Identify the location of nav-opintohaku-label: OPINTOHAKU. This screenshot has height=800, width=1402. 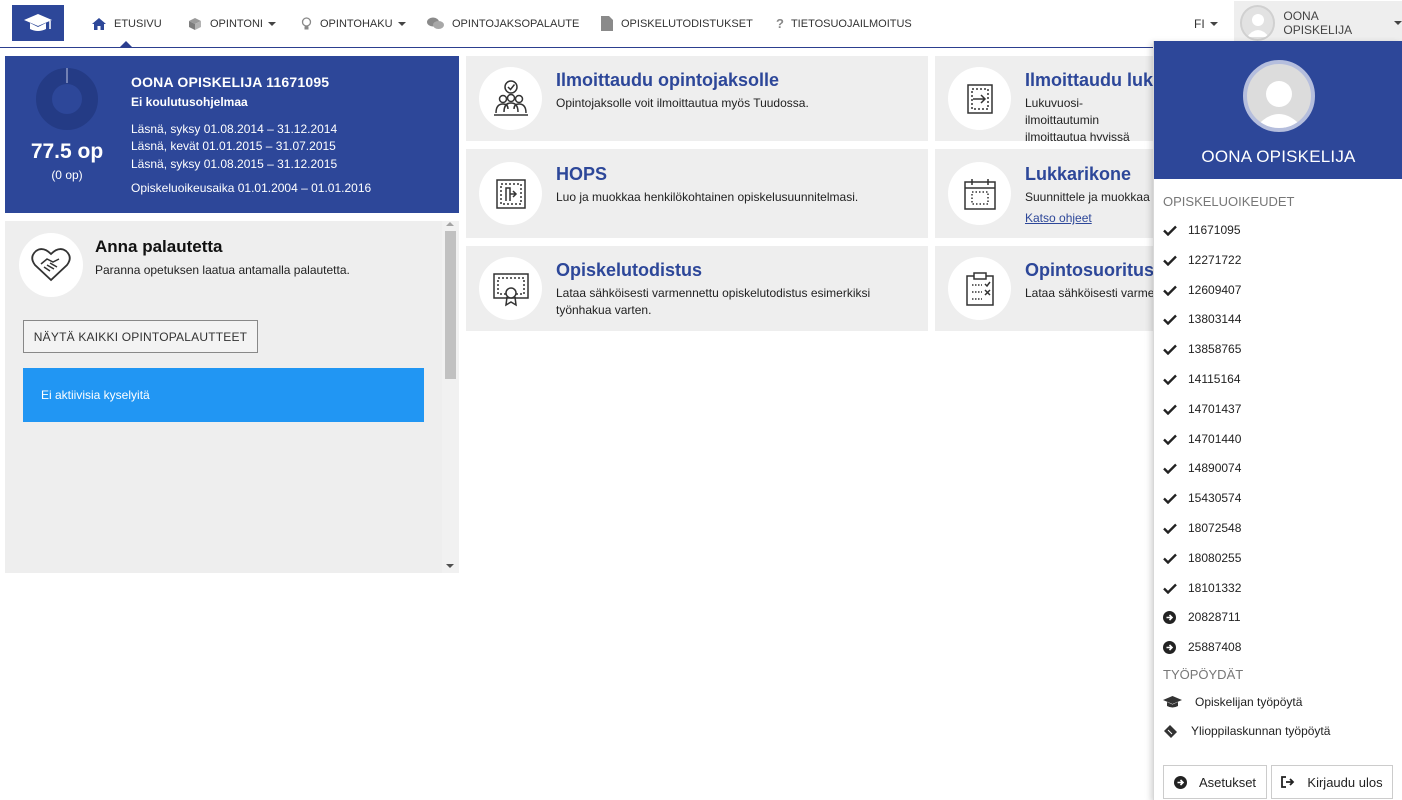
(356, 23).